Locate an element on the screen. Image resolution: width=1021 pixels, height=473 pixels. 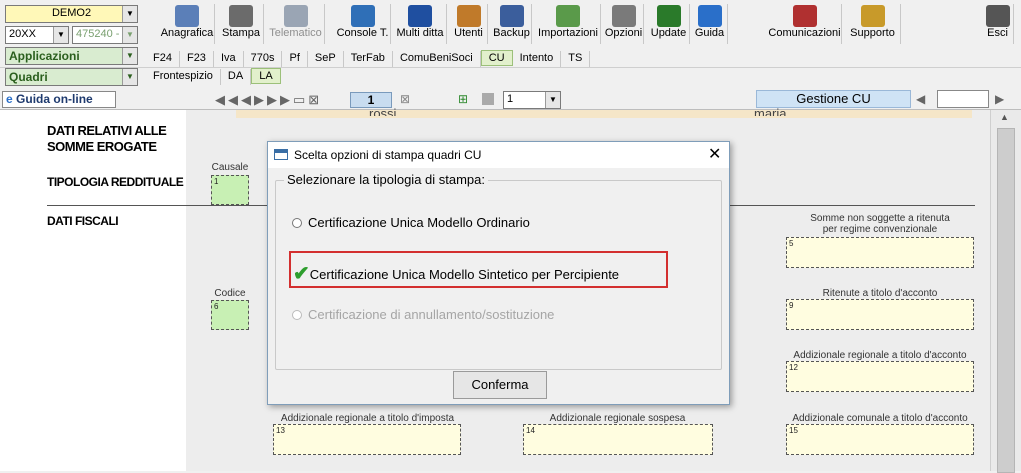
importazioni-button: Importazioni is located at coordinates (568, 24).